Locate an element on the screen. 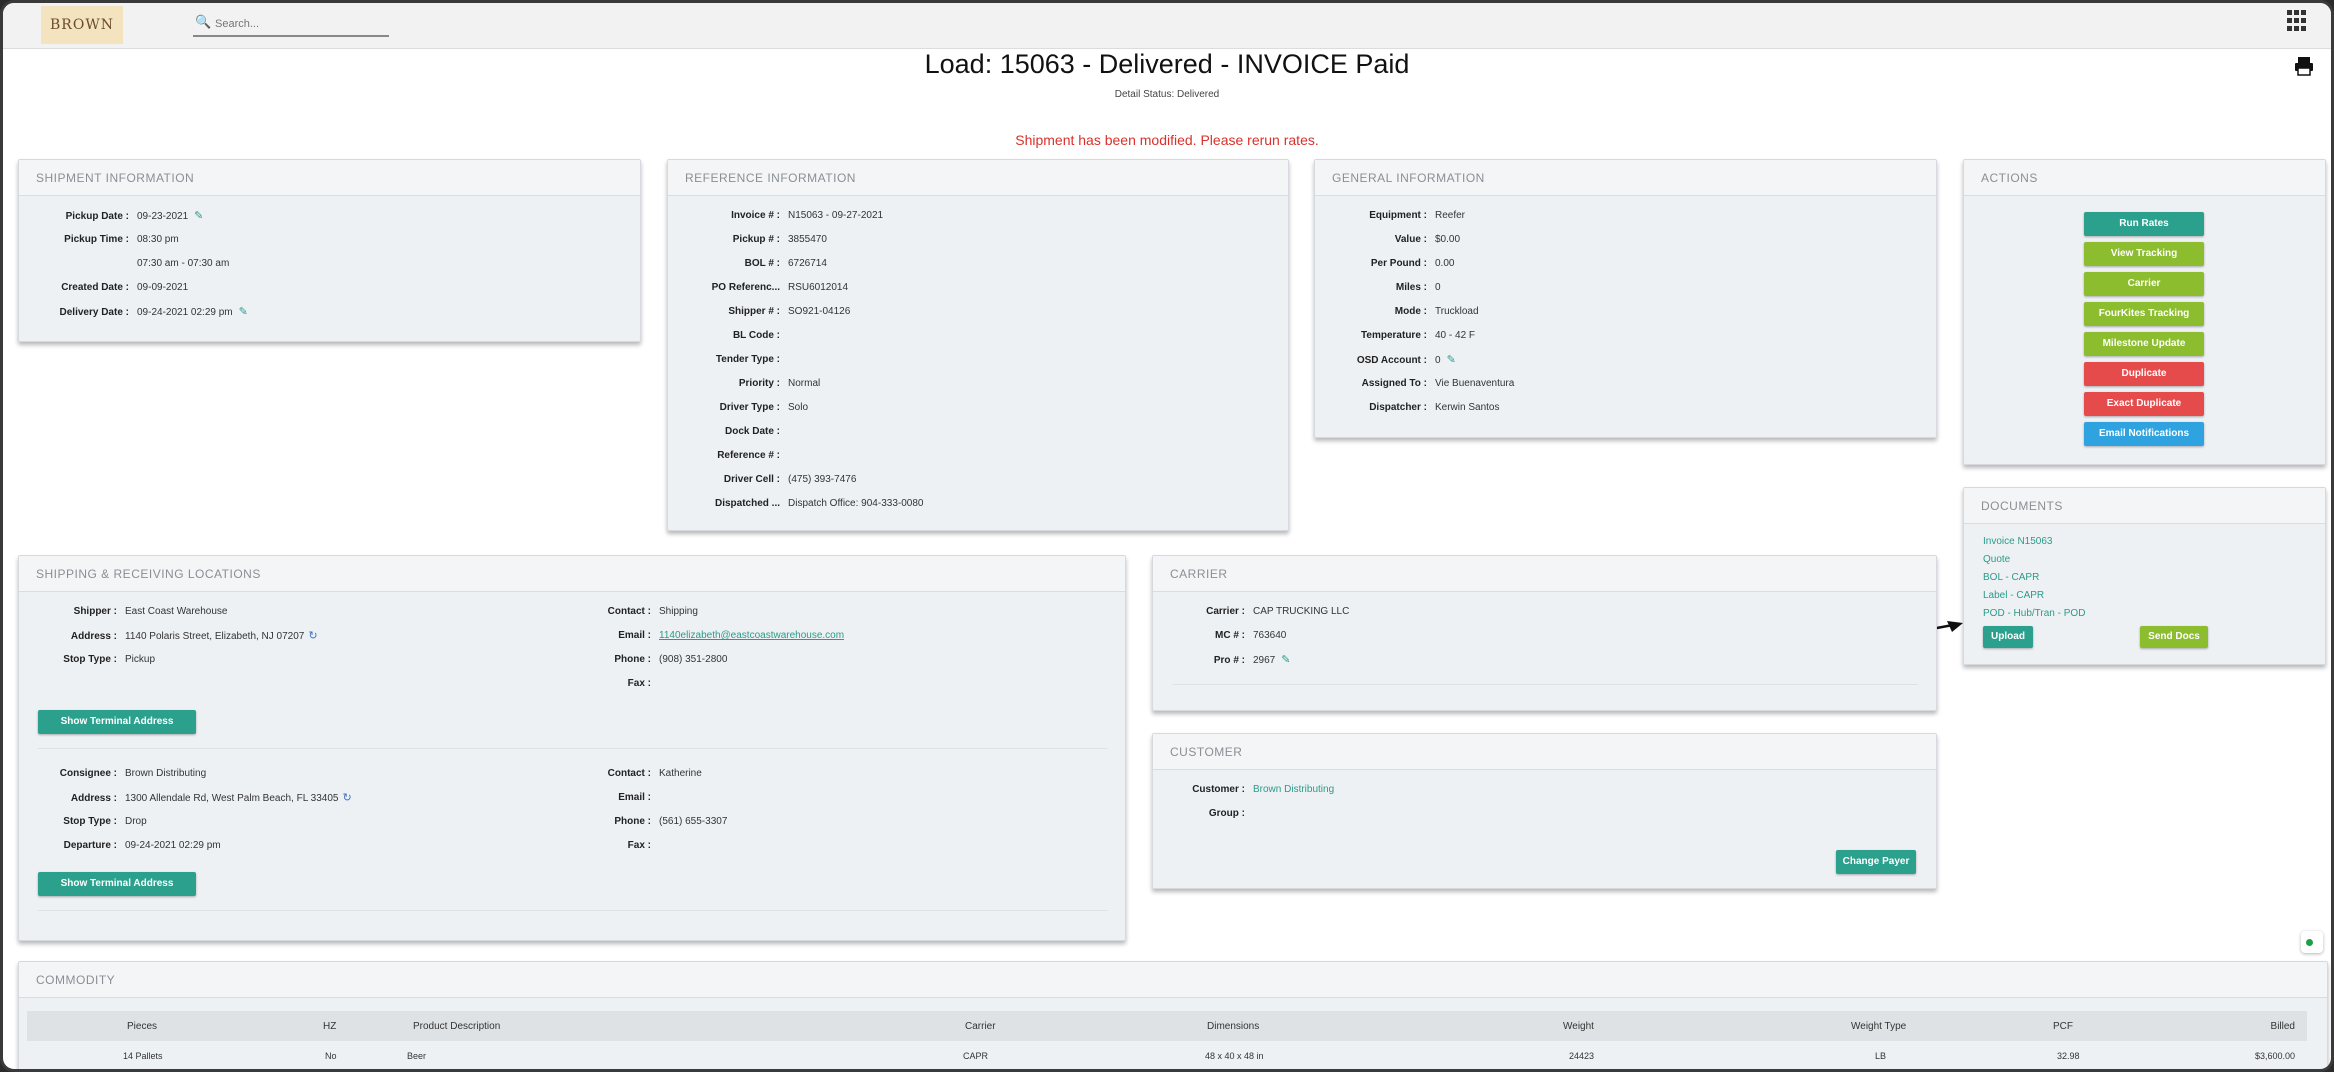 The image size is (2334, 1072). table-cell: $3,600.00 is located at coordinates (2274, 1056).